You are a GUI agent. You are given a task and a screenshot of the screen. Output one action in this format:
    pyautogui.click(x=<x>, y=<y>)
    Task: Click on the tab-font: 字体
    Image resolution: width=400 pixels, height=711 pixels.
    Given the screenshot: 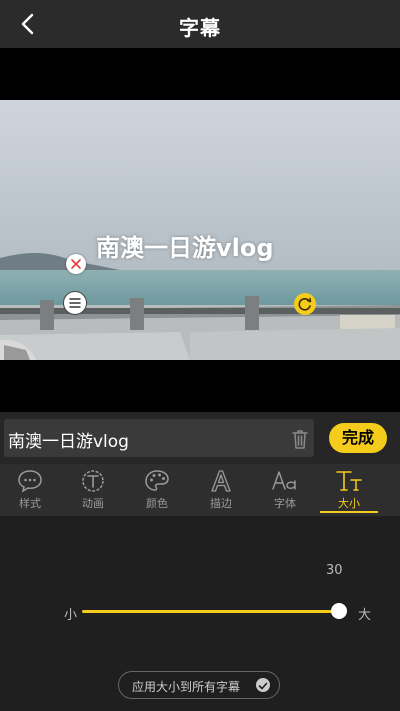 What is the action you would take?
    pyautogui.click(x=285, y=490)
    